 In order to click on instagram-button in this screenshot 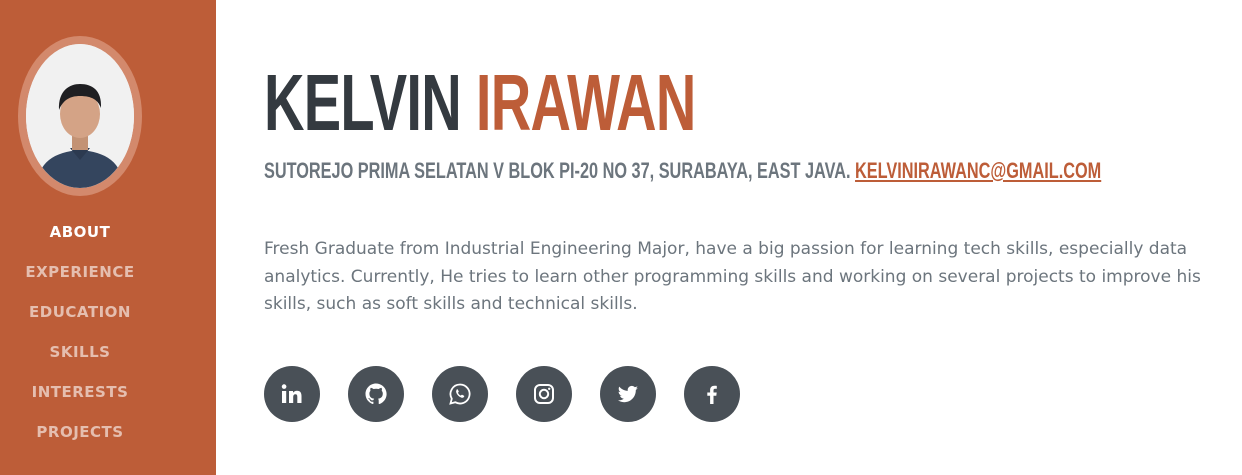, I will do `click(544, 394)`.